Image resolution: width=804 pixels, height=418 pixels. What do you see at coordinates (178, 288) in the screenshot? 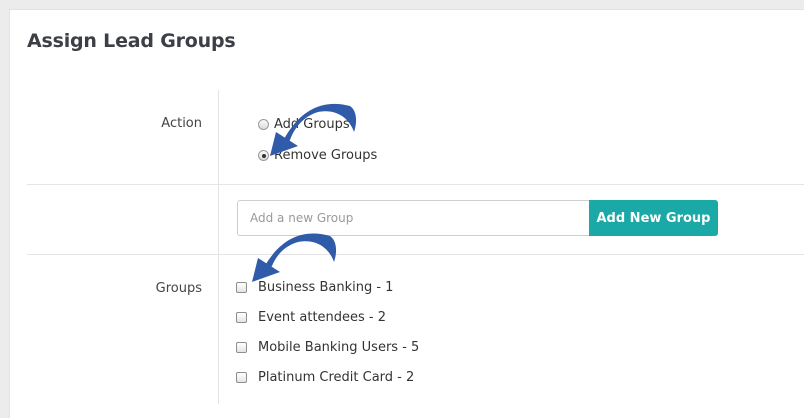
I see `groups-label: Groups` at bounding box center [178, 288].